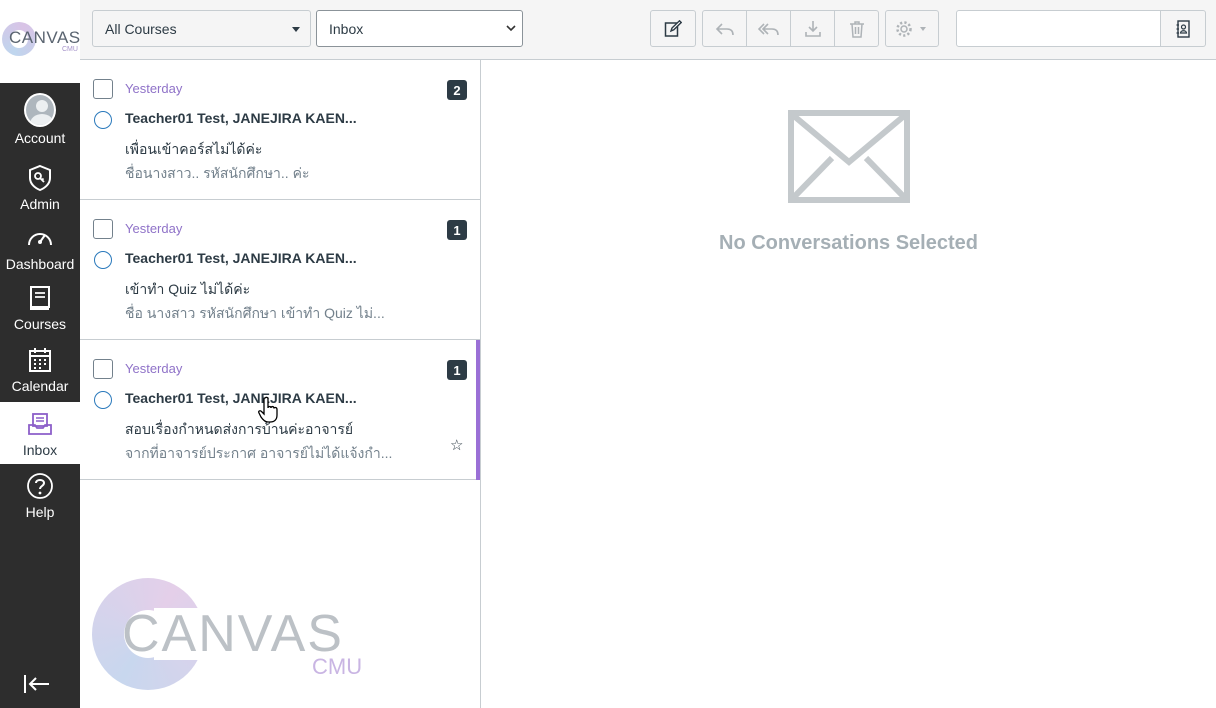  What do you see at coordinates (849, 156) in the screenshot?
I see `envelope-icon` at bounding box center [849, 156].